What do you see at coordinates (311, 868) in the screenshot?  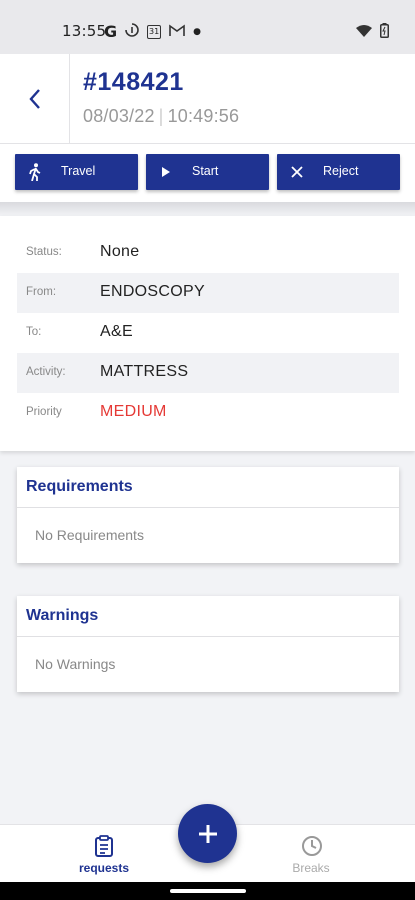 I see `nav-breaks-label: Breaks` at bounding box center [311, 868].